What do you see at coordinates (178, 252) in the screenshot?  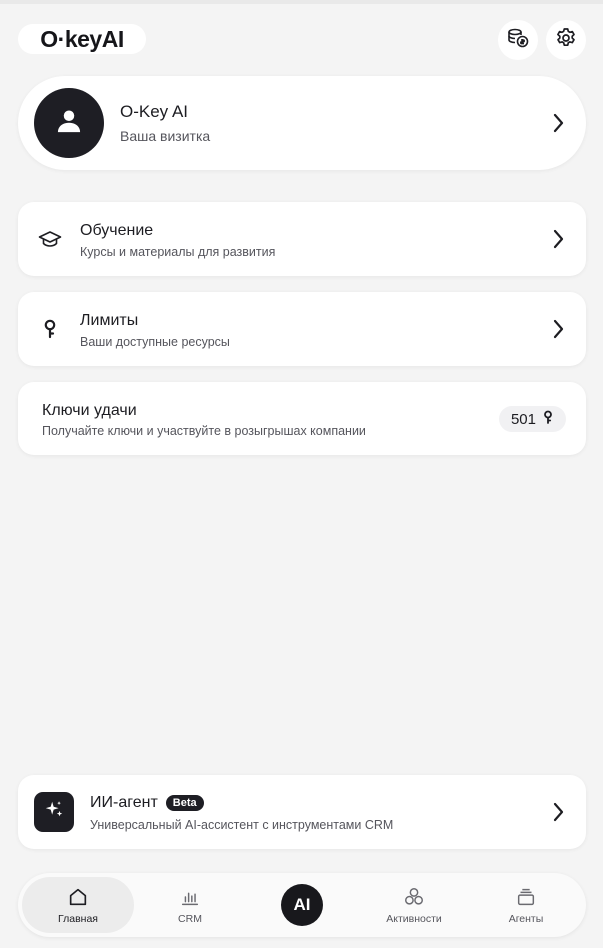 I see `learning-description: Курсы и материалы для развития` at bounding box center [178, 252].